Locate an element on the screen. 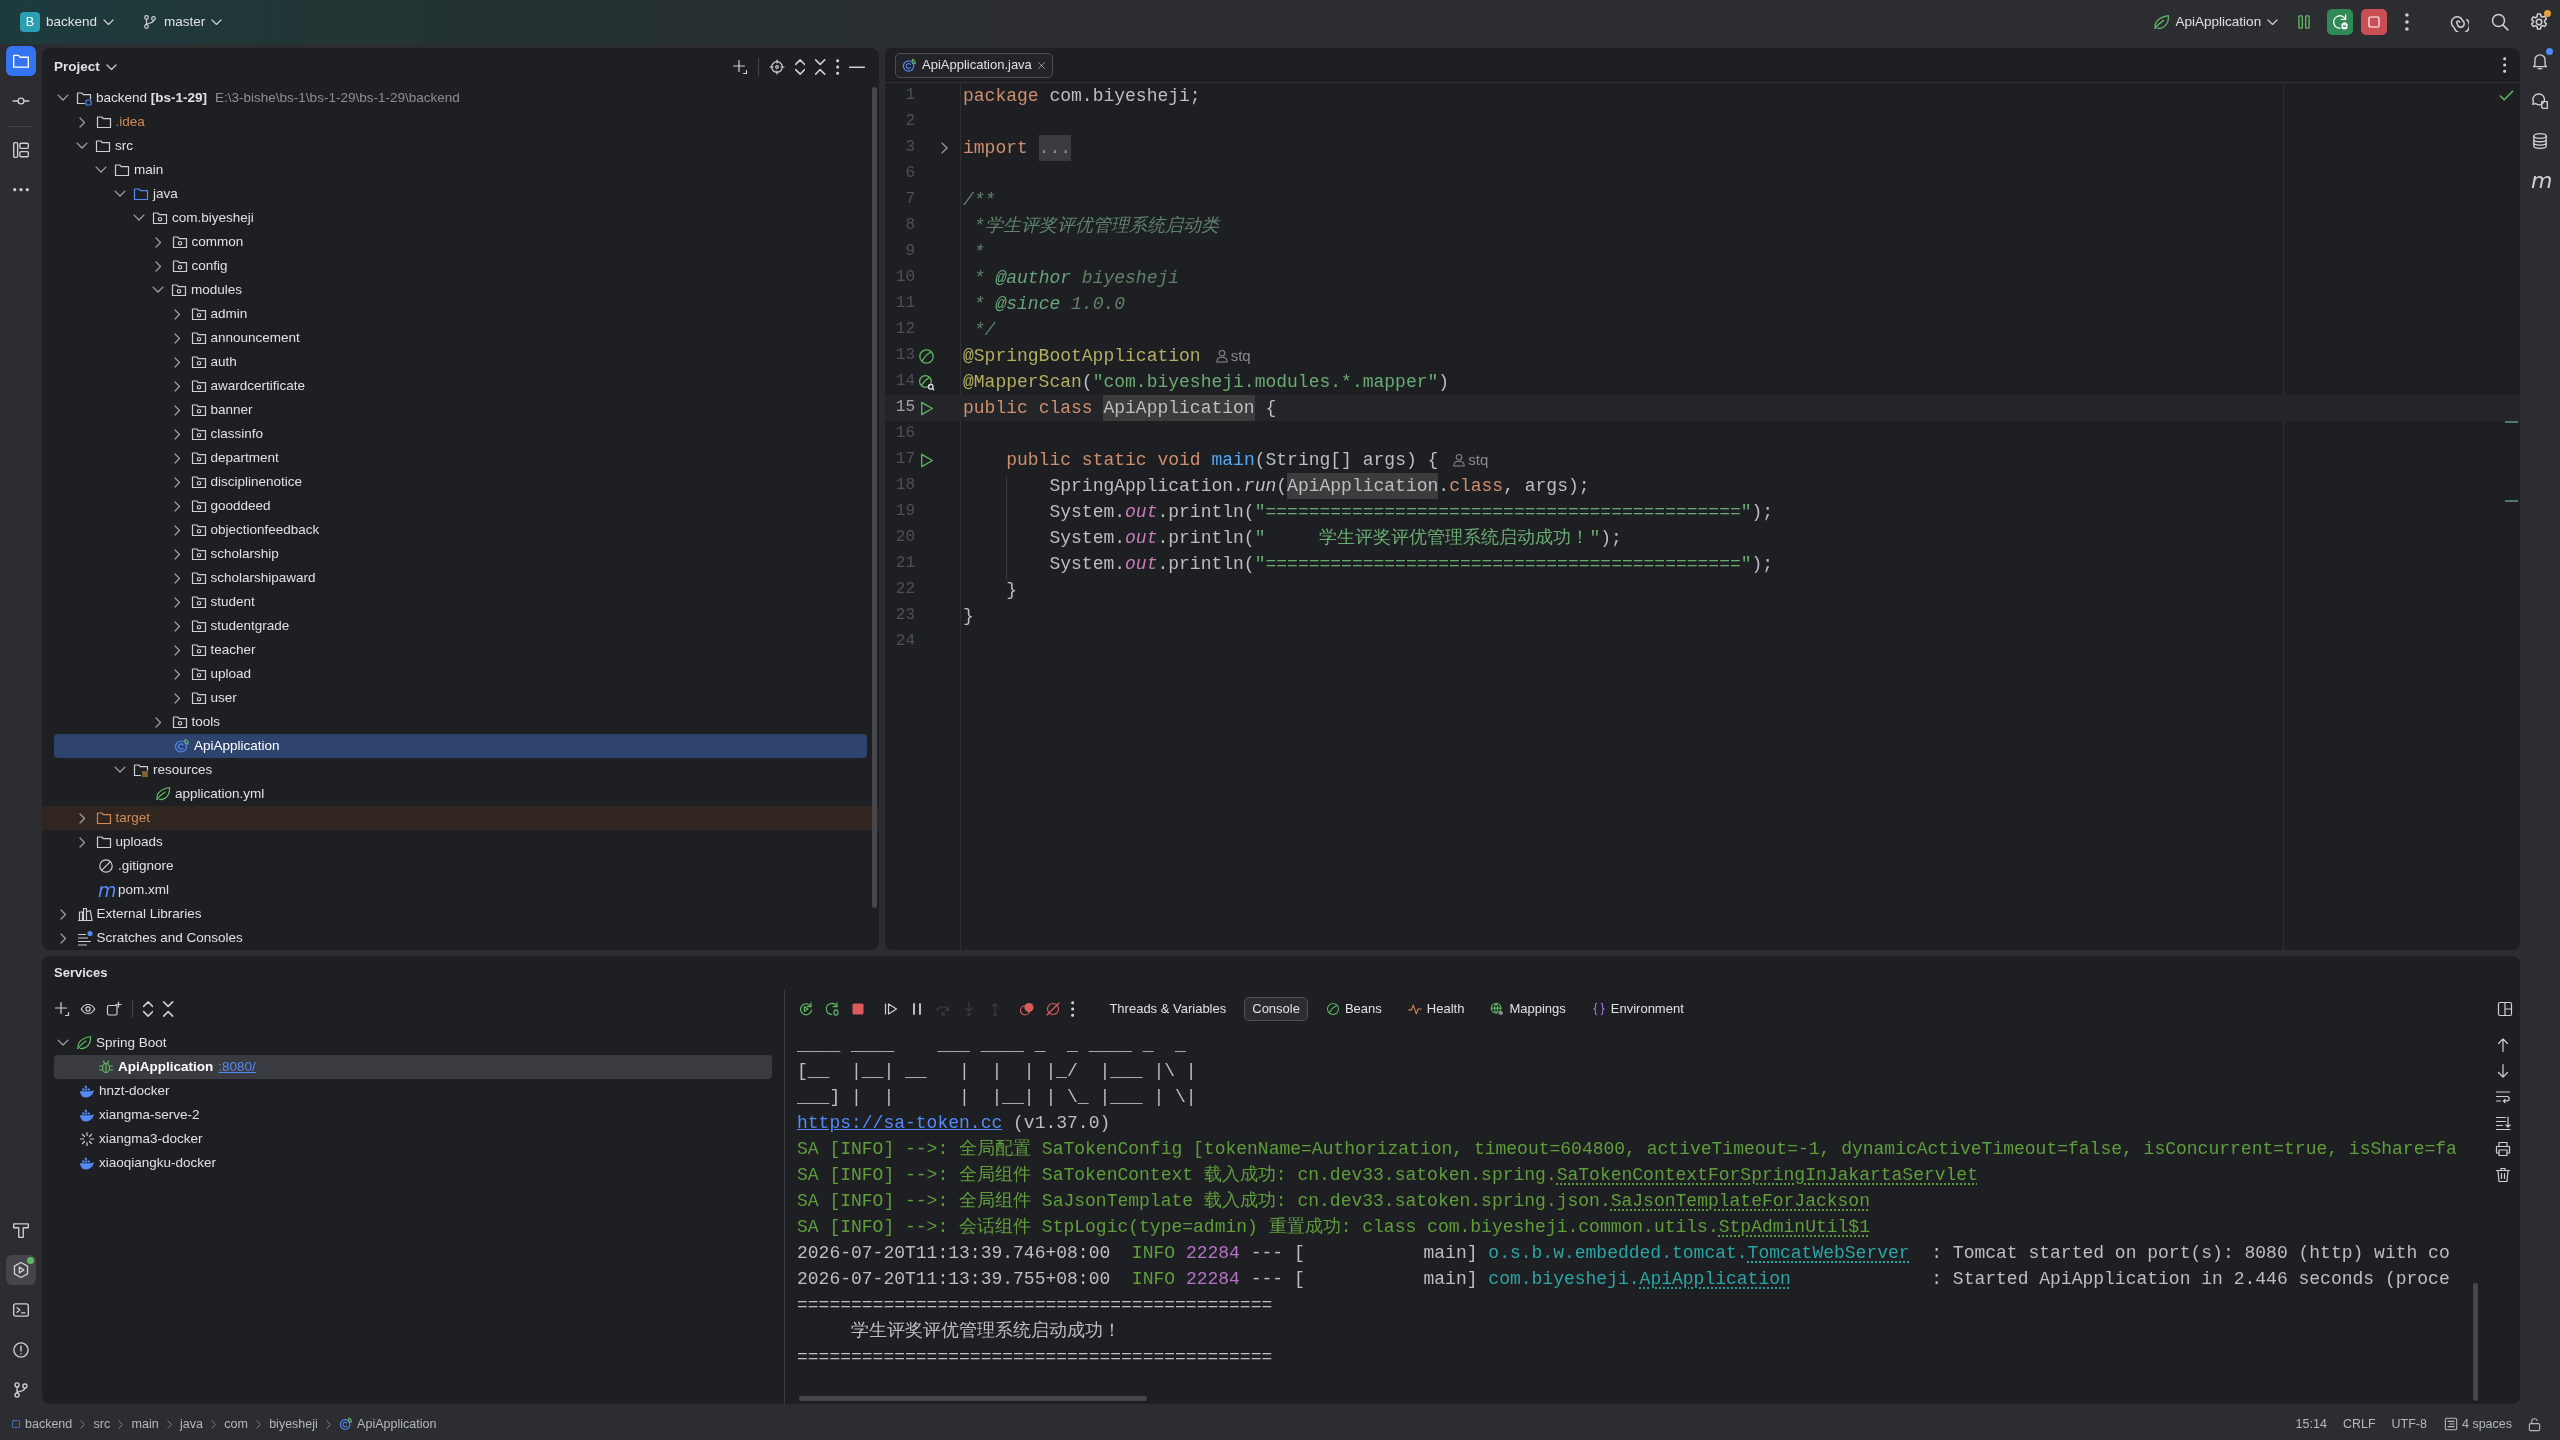 The height and width of the screenshot is (1440, 2560). tree-item: src is located at coordinates (460, 146).